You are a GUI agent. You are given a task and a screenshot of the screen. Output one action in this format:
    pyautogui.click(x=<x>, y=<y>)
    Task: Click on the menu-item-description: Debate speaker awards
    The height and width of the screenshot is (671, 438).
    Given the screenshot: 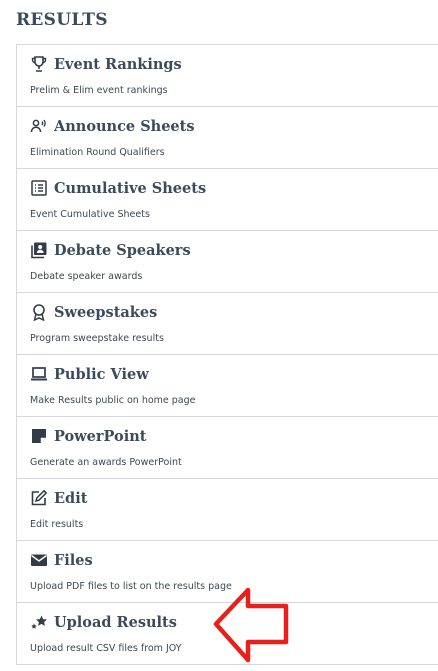 What is the action you would take?
    pyautogui.click(x=86, y=276)
    